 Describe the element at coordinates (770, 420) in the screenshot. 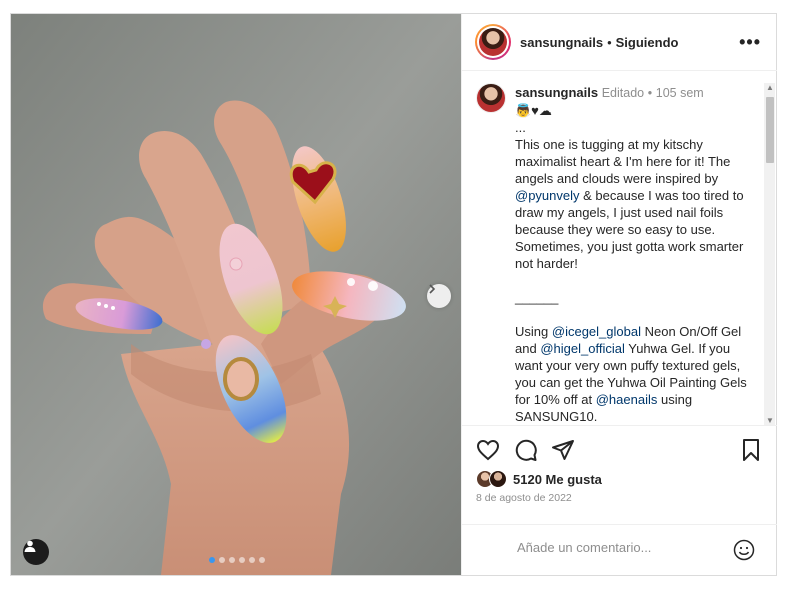

I see `scroll-down-icon: ▼` at that location.